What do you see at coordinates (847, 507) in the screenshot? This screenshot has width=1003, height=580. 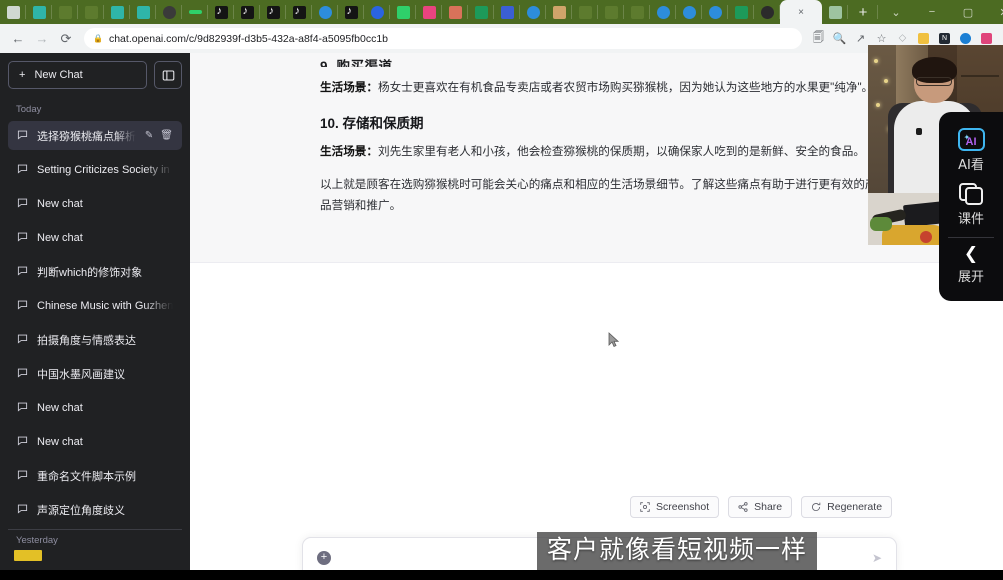 I see `regenerate-button: Regenerate` at bounding box center [847, 507].